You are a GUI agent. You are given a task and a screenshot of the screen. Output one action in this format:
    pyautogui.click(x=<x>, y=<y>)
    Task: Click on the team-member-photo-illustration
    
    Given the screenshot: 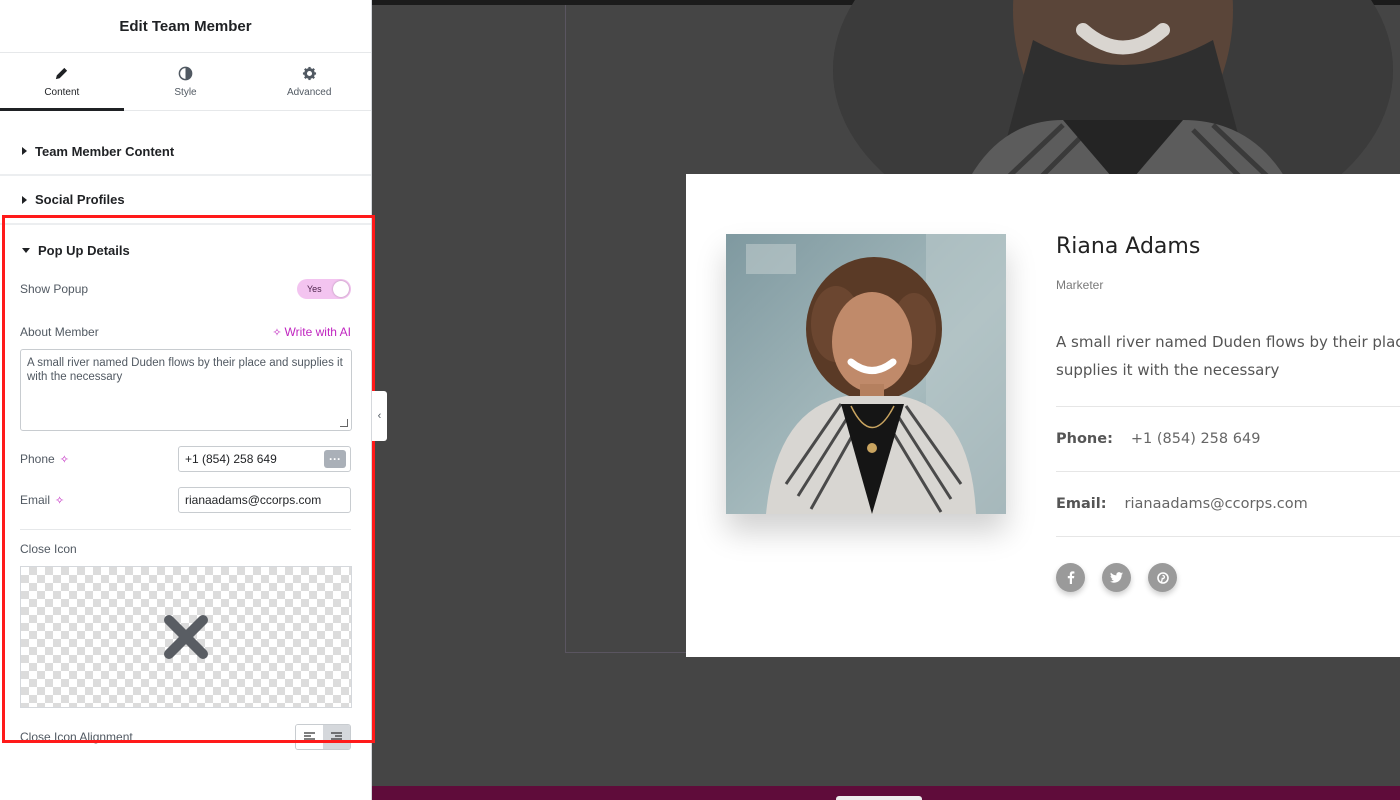 What is the action you would take?
    pyautogui.click(x=866, y=374)
    